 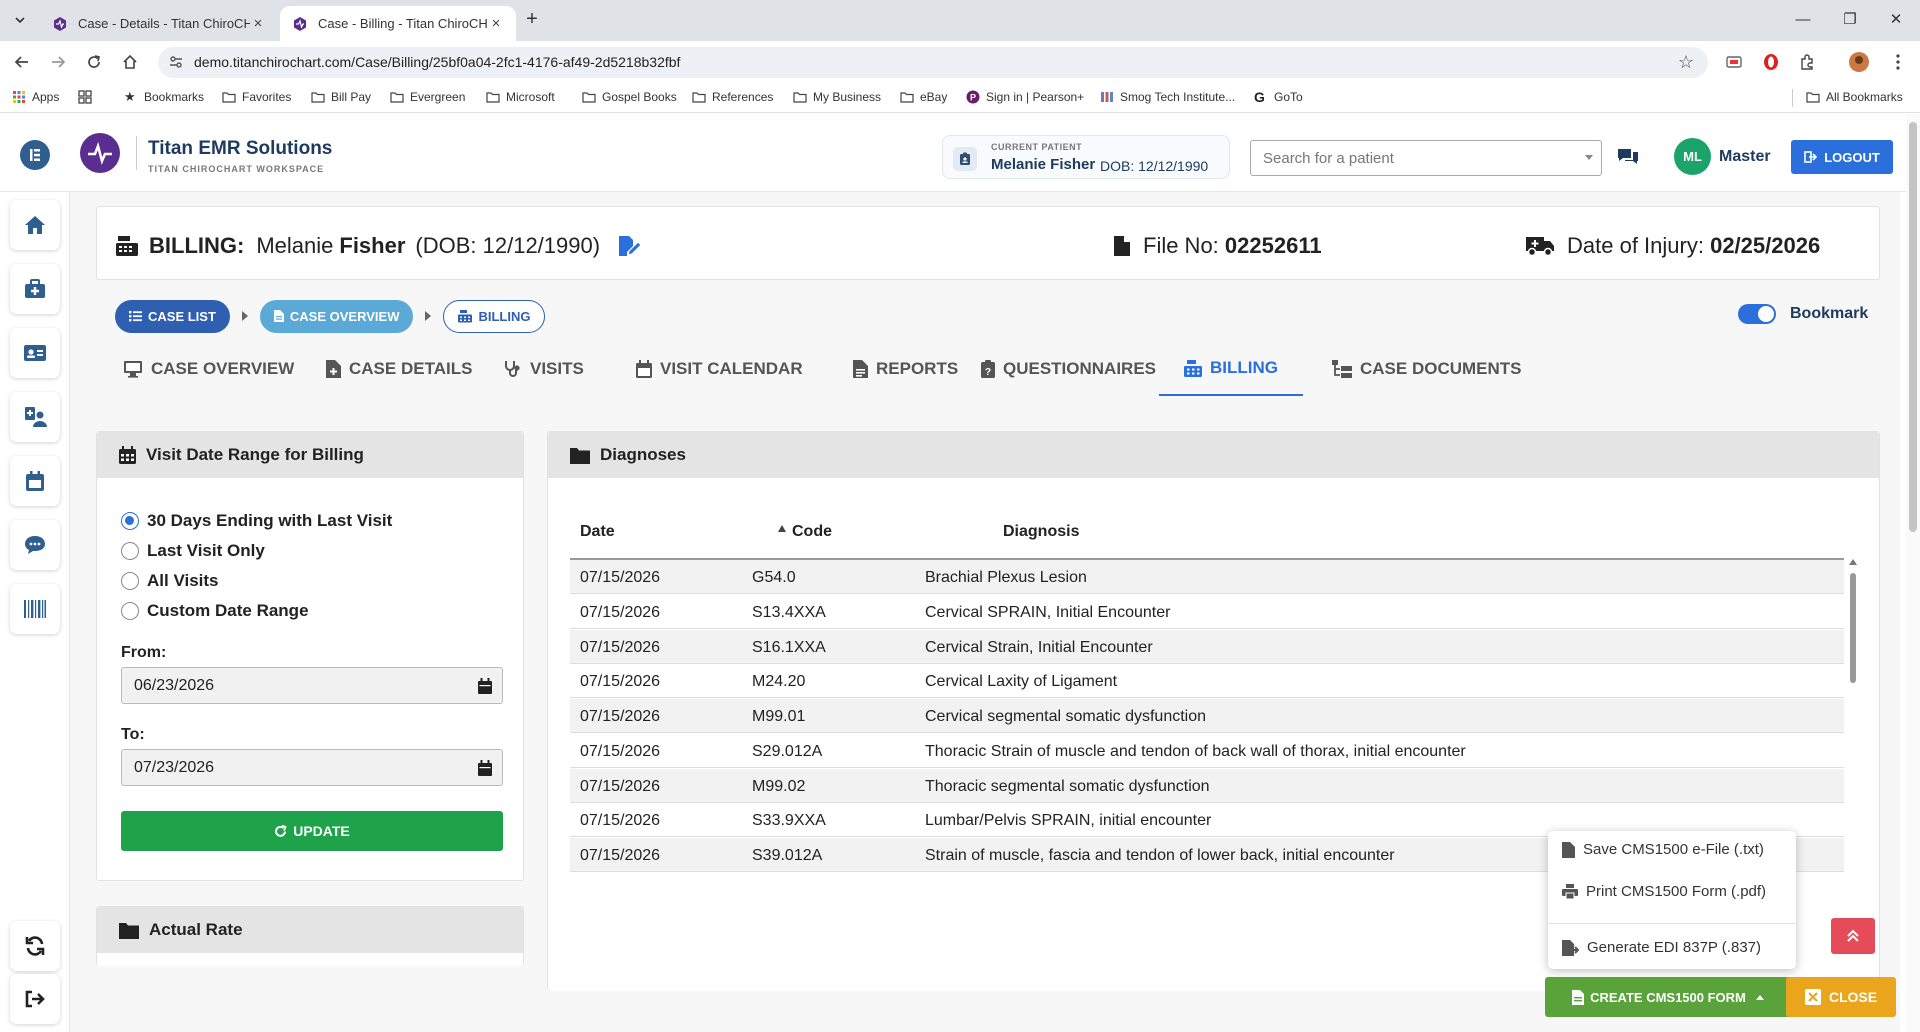 What do you see at coordinates (35, 417) in the screenshot?
I see `sidebar-doctors` at bounding box center [35, 417].